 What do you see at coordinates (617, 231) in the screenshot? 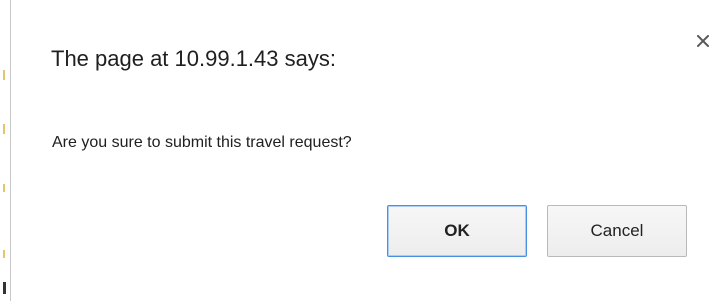
I see `cancel-button: Cancel` at bounding box center [617, 231].